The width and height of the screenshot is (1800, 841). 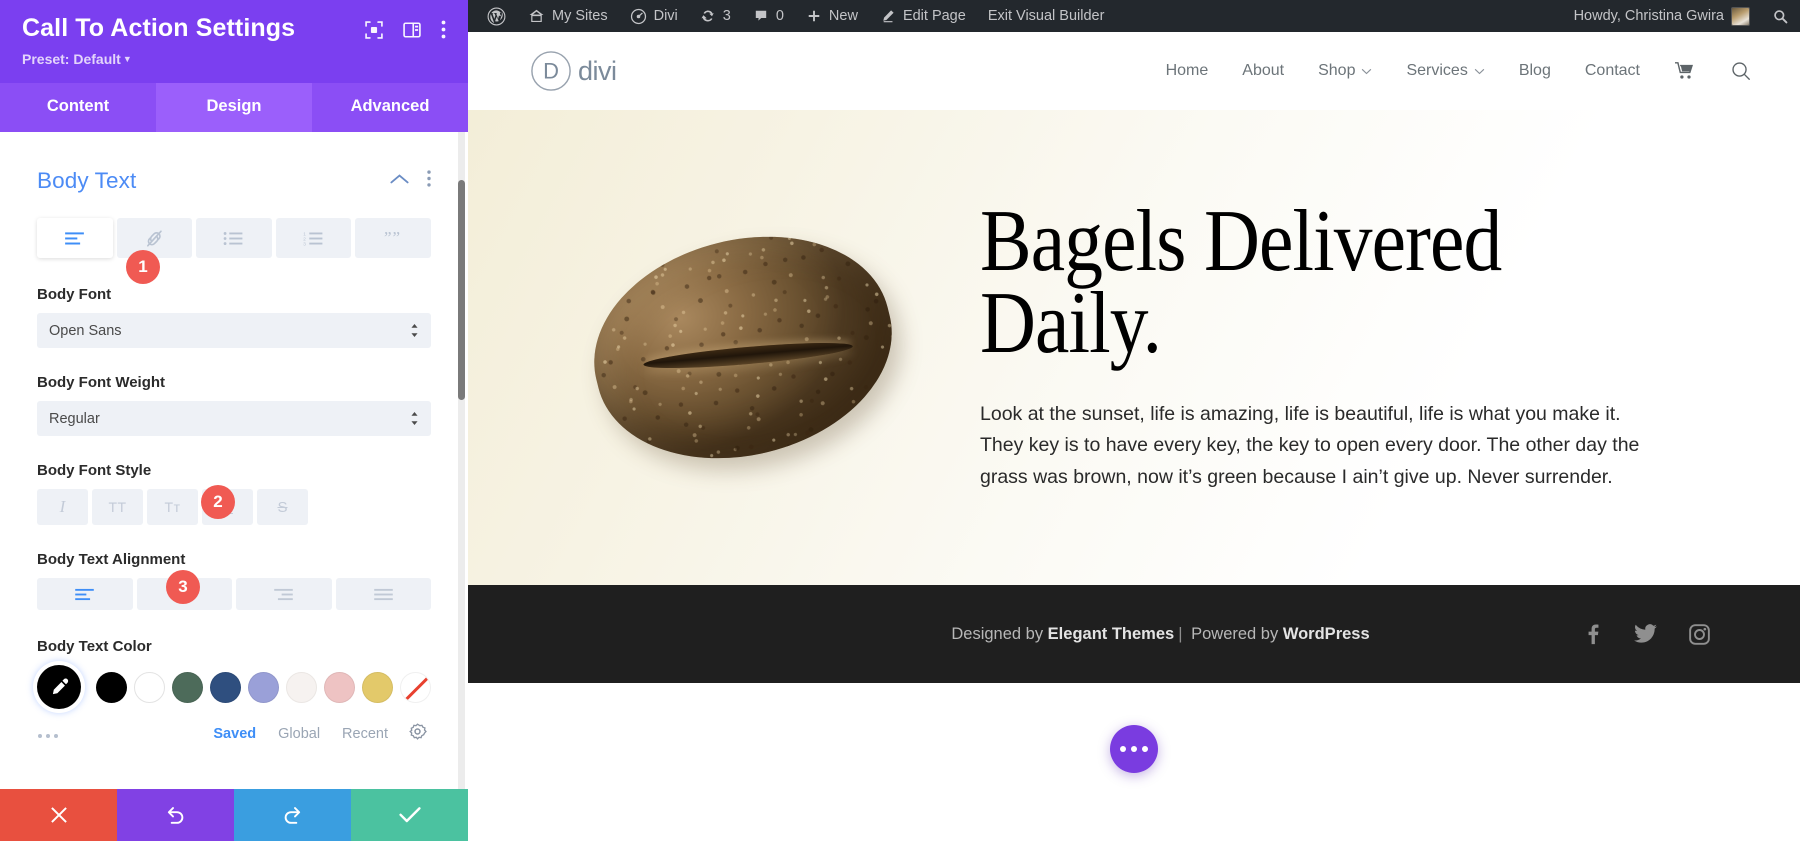 I want to click on link-slash-icon, so click(x=154, y=238).